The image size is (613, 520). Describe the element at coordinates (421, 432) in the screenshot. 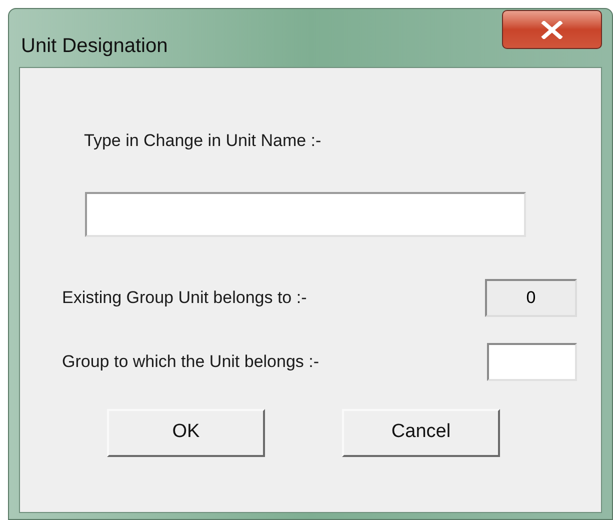

I see `cancel-button: Cancel` at that location.